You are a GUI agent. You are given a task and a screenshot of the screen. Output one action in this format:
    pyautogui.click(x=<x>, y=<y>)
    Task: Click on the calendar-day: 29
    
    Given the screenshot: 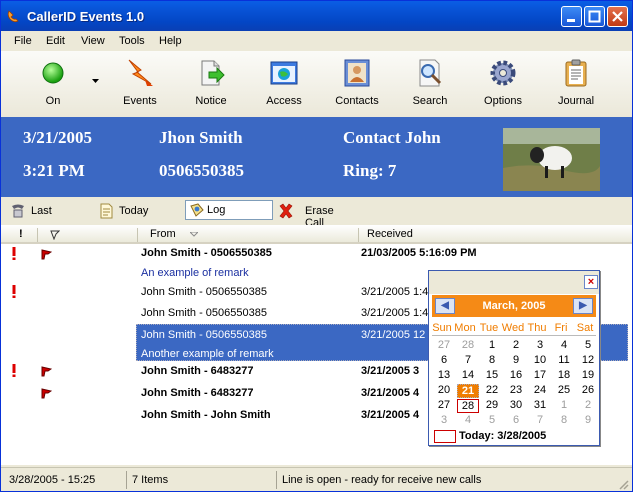 What is the action you would take?
    pyautogui.click(x=492, y=406)
    